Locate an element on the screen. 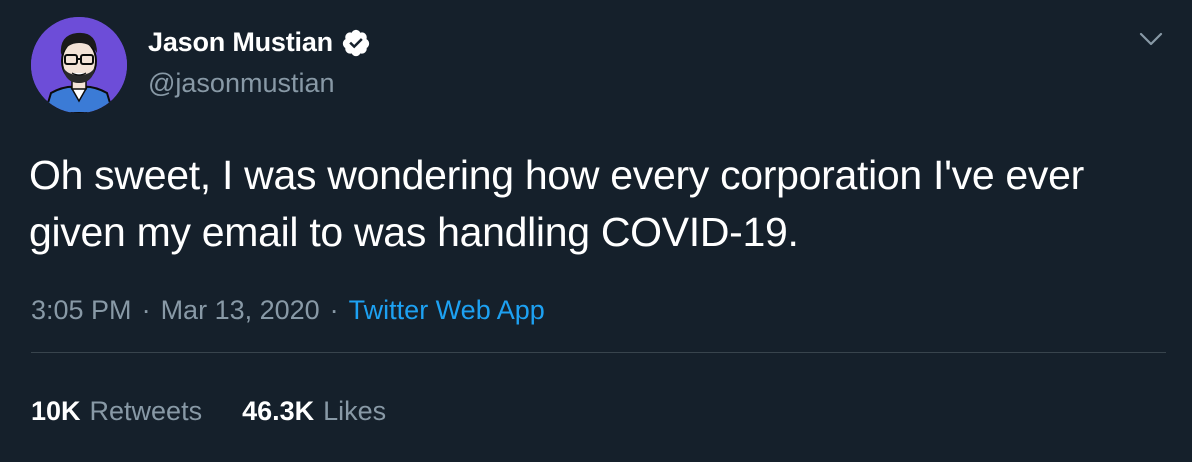 Image resolution: width=1192 pixels, height=462 pixels. avatar-illustration-icon is located at coordinates (79, 65).